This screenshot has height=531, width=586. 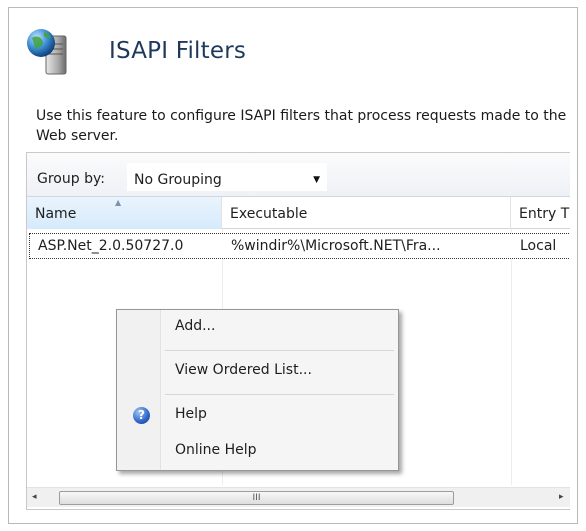 I want to click on scroll-right-icon: ▸, so click(x=561, y=497).